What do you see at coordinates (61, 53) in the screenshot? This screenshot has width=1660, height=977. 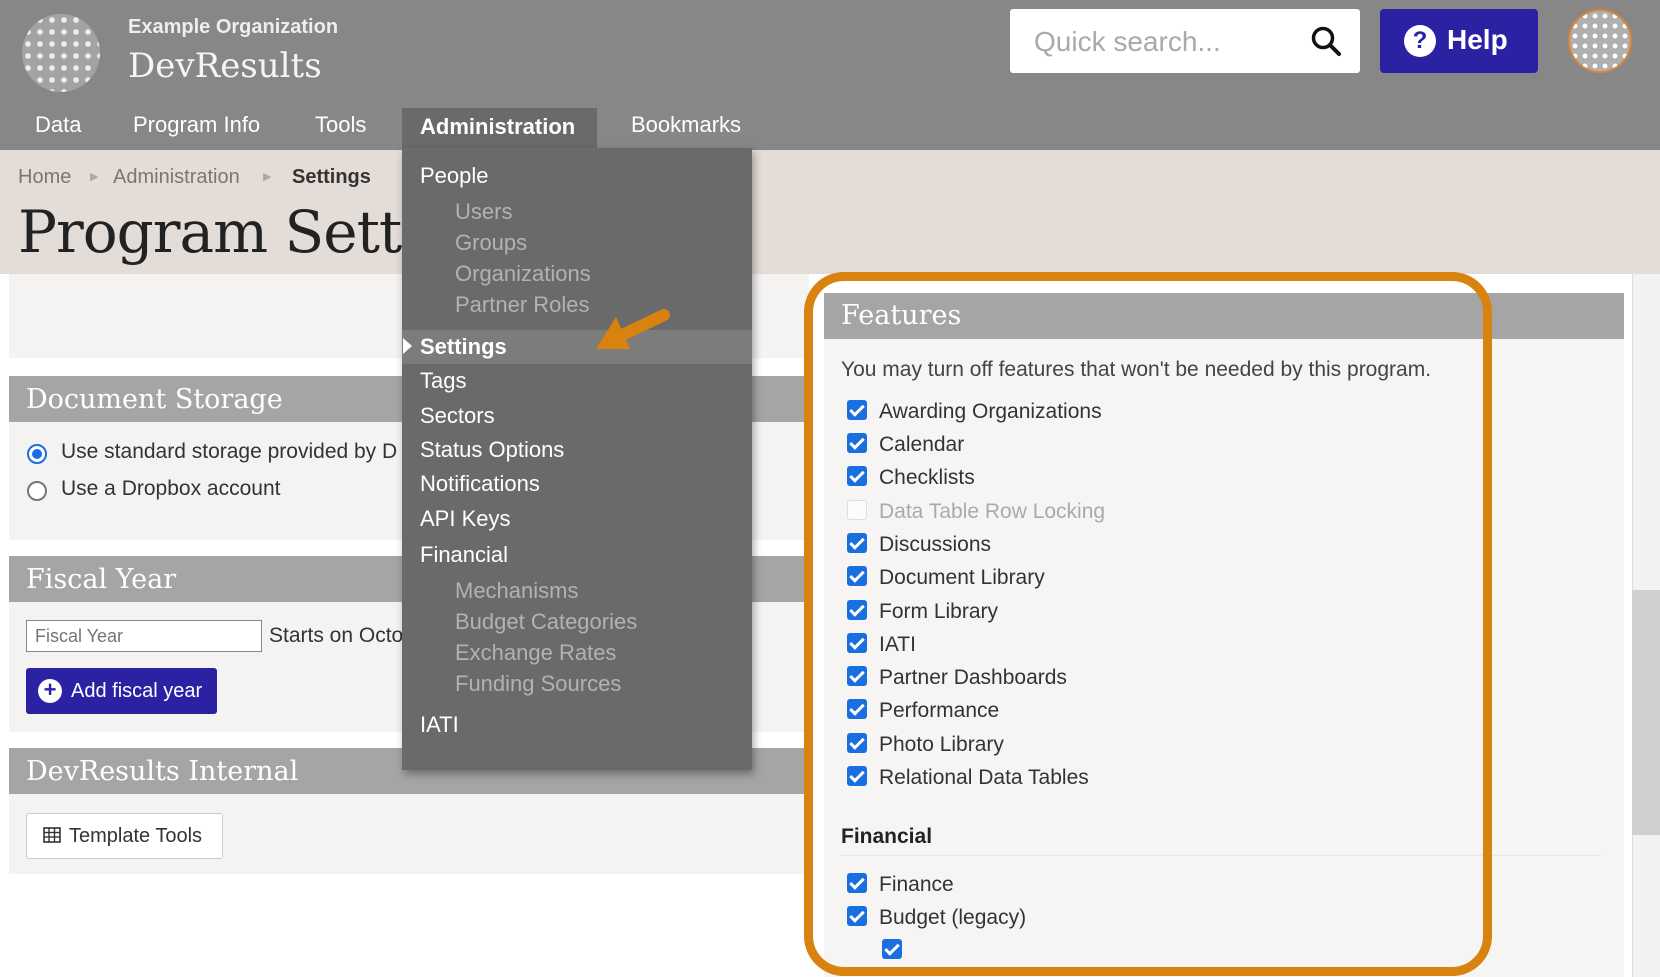 I see `globe-logo-icon` at bounding box center [61, 53].